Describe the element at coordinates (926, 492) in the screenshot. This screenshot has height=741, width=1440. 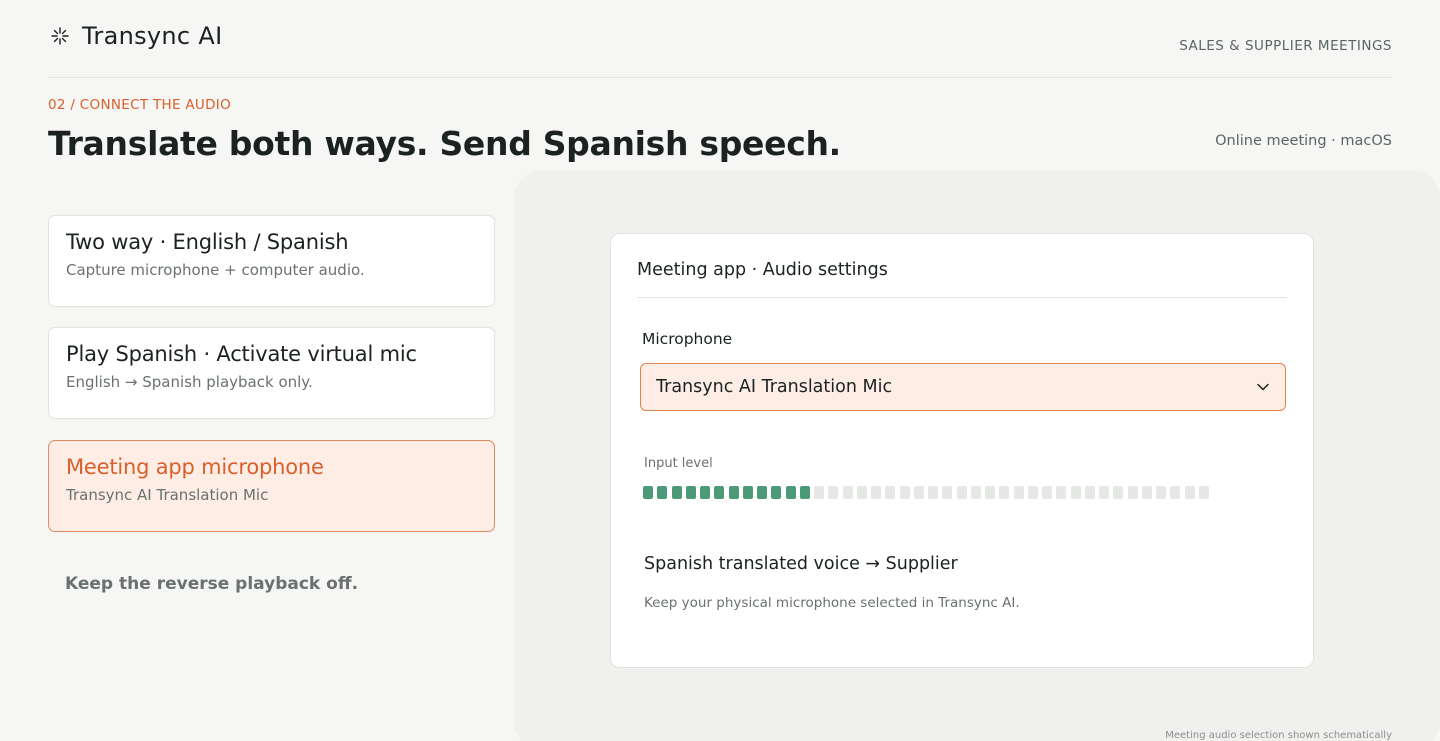
I see `input-level-meter` at that location.